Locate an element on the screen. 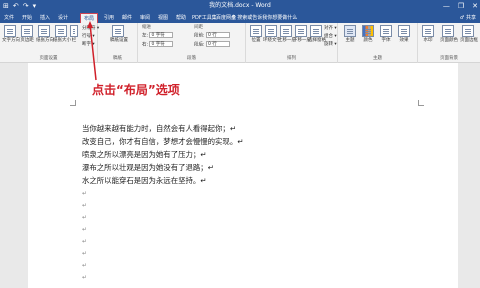 Image resolution: width=480 pixels, height=288 pixels. close-icon: ✕ is located at coordinates (475, 6).